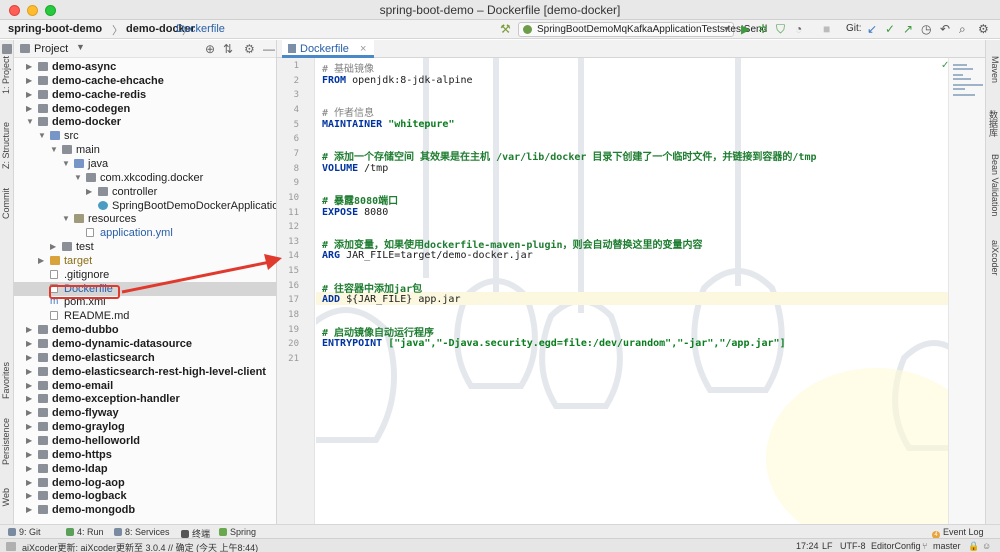  I want to click on tree-item: ▶ demo-logback, so click(145, 496).